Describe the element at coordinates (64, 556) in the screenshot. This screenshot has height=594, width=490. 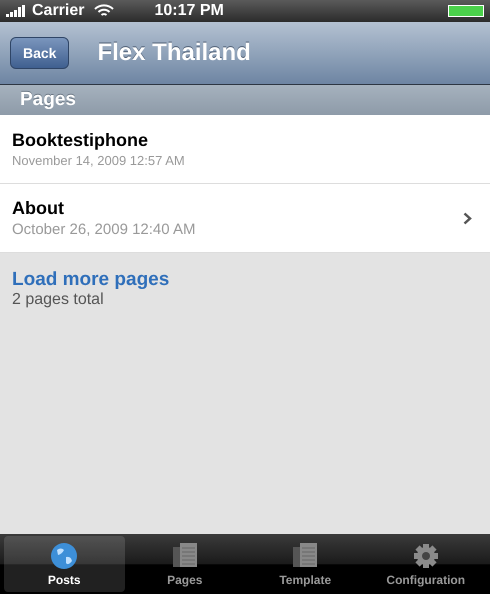
I see `globe-icon` at that location.